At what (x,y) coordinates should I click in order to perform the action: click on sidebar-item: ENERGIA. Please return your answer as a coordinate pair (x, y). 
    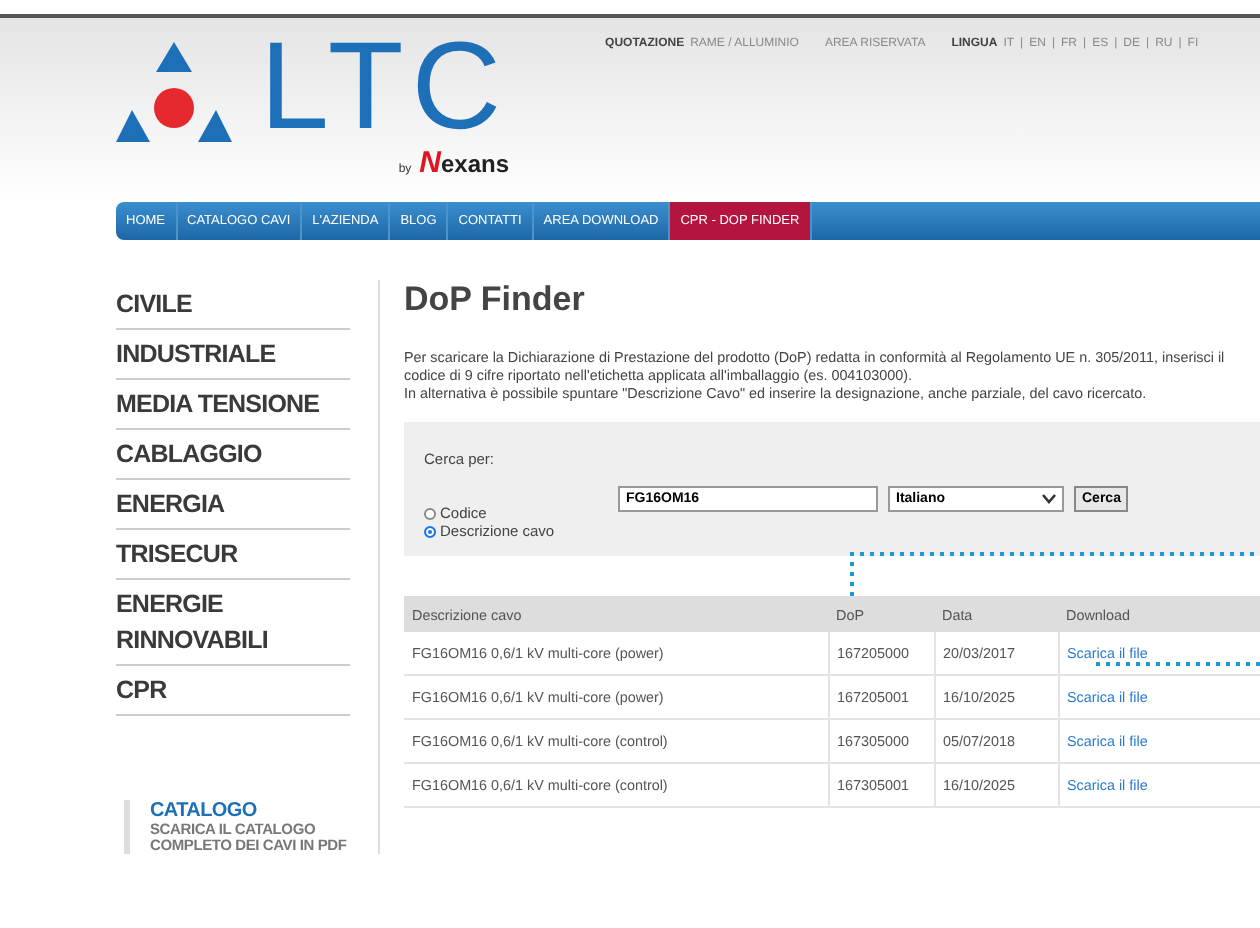
    Looking at the image, I should click on (233, 505).